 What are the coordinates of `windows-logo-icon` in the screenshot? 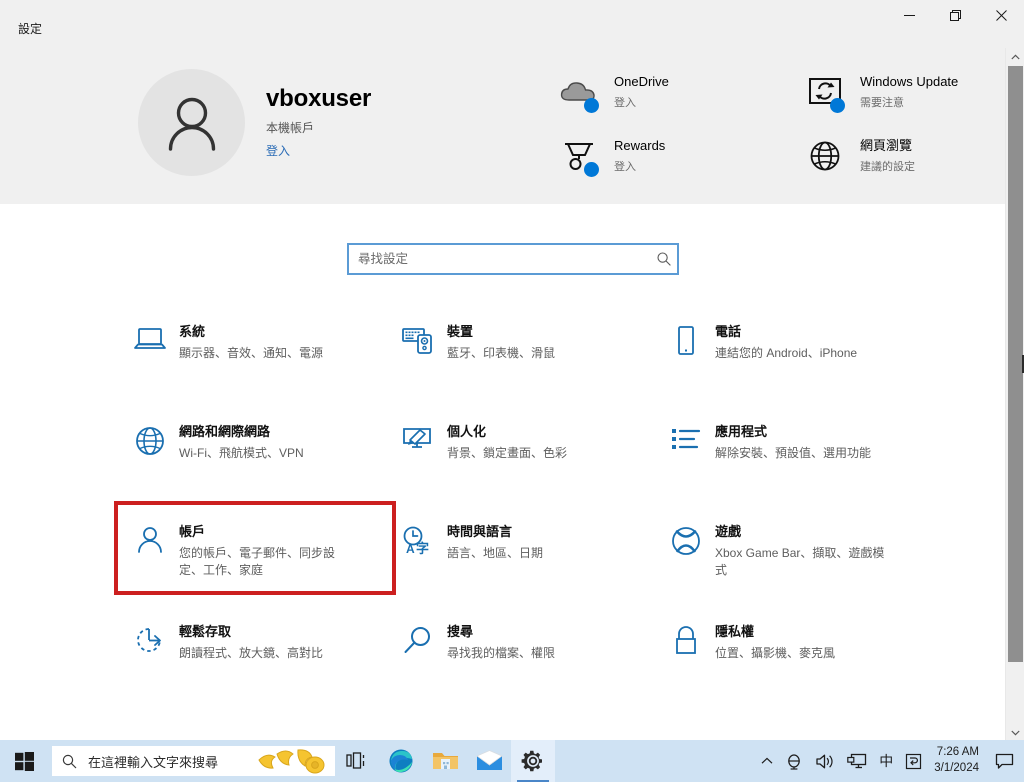 It's located at (24, 761).